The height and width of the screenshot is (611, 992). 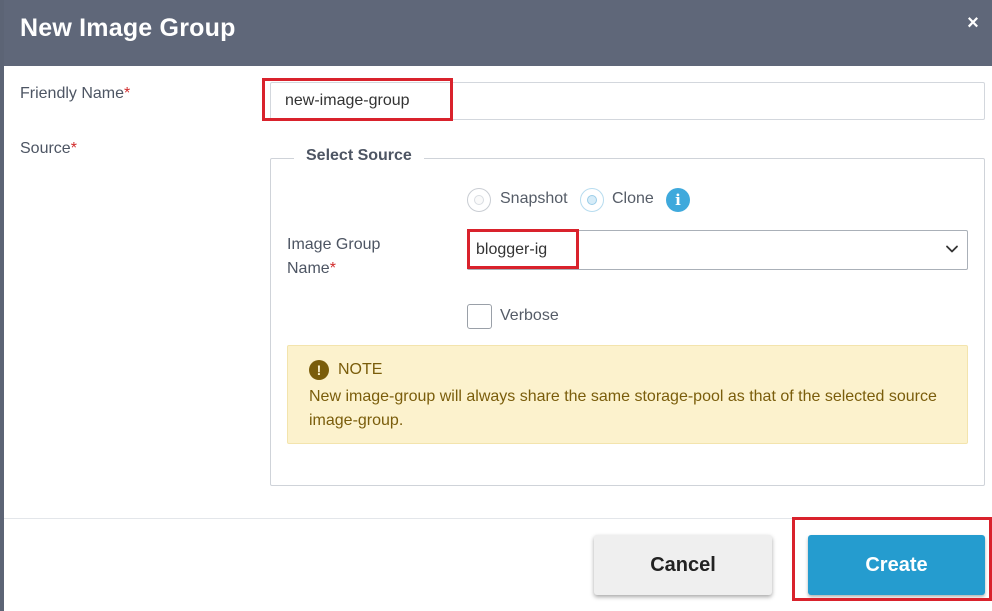 What do you see at coordinates (308, 268) in the screenshot?
I see `image-group-name-label-line2: Name` at bounding box center [308, 268].